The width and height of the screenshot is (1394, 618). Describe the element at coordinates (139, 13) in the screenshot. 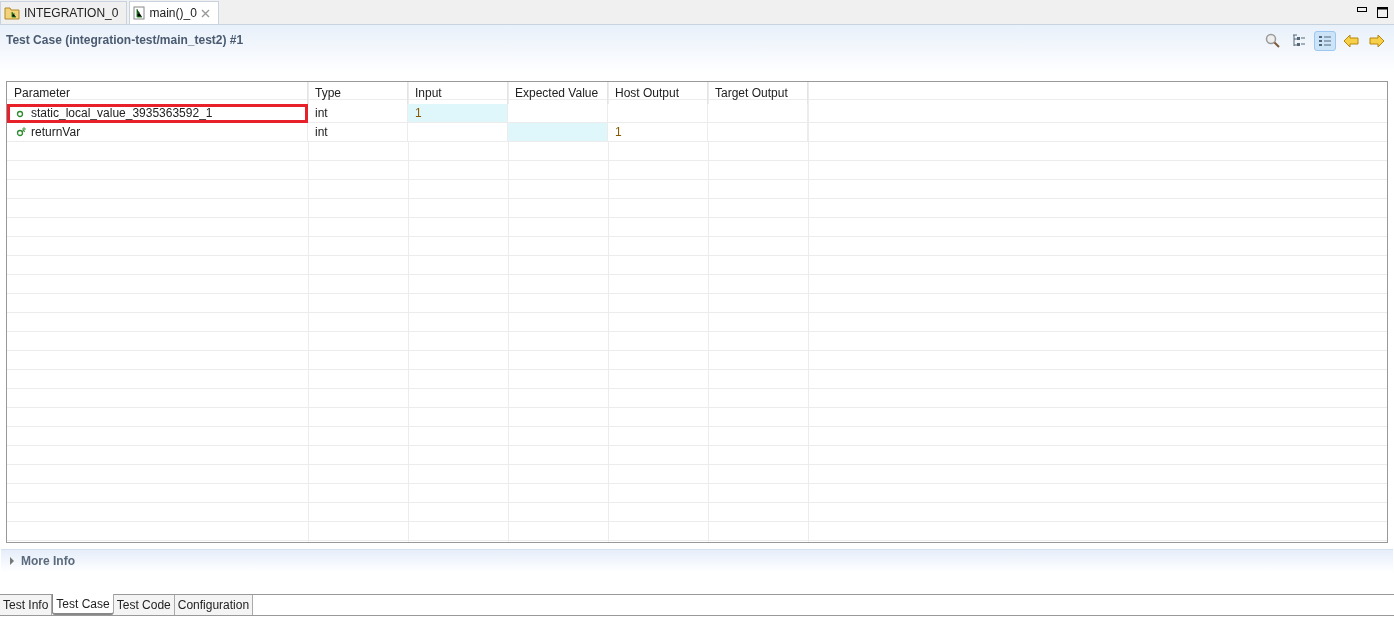

I see `file-icon` at that location.